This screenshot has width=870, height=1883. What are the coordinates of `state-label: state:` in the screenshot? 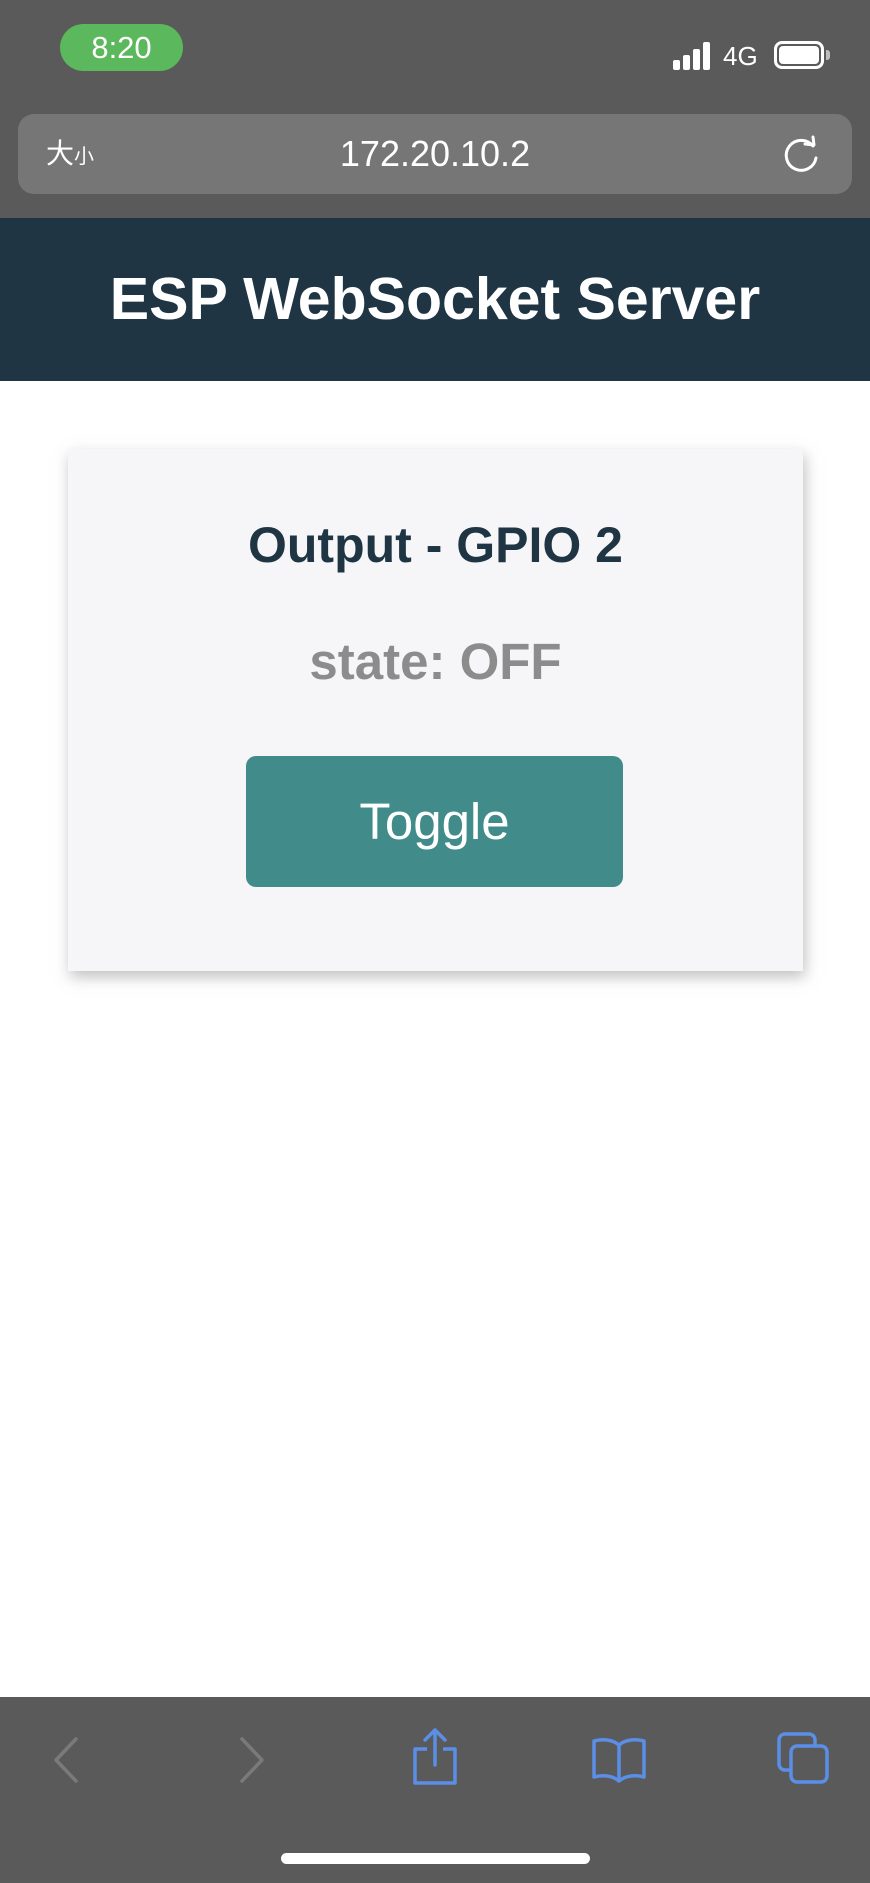 It's located at (384, 661).